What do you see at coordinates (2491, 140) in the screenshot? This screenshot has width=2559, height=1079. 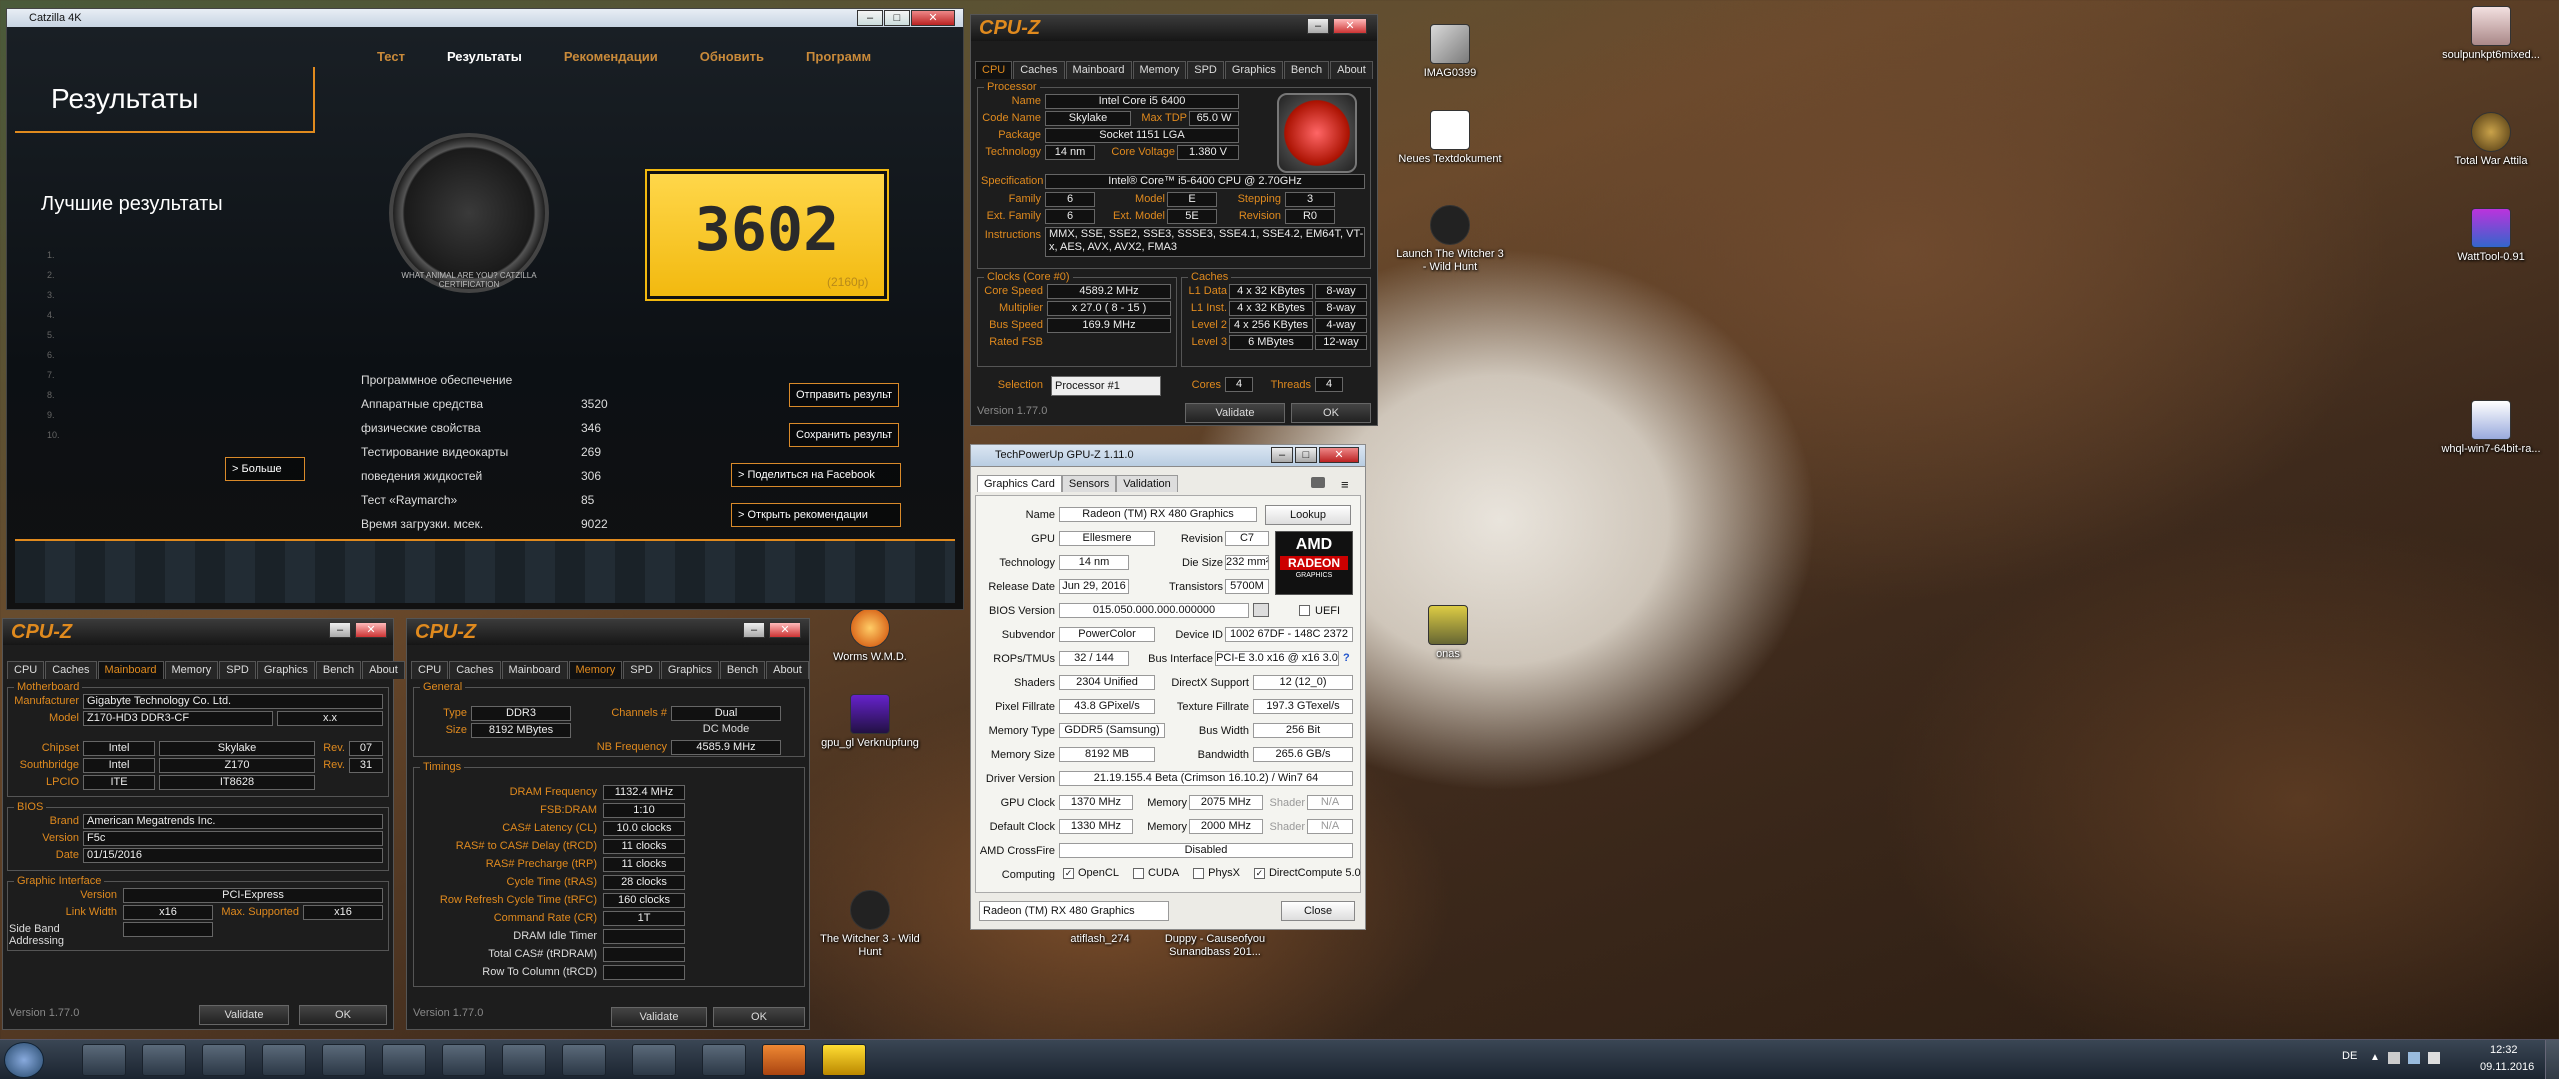 I see `desktop-icon-attila: Total War Attila` at bounding box center [2491, 140].